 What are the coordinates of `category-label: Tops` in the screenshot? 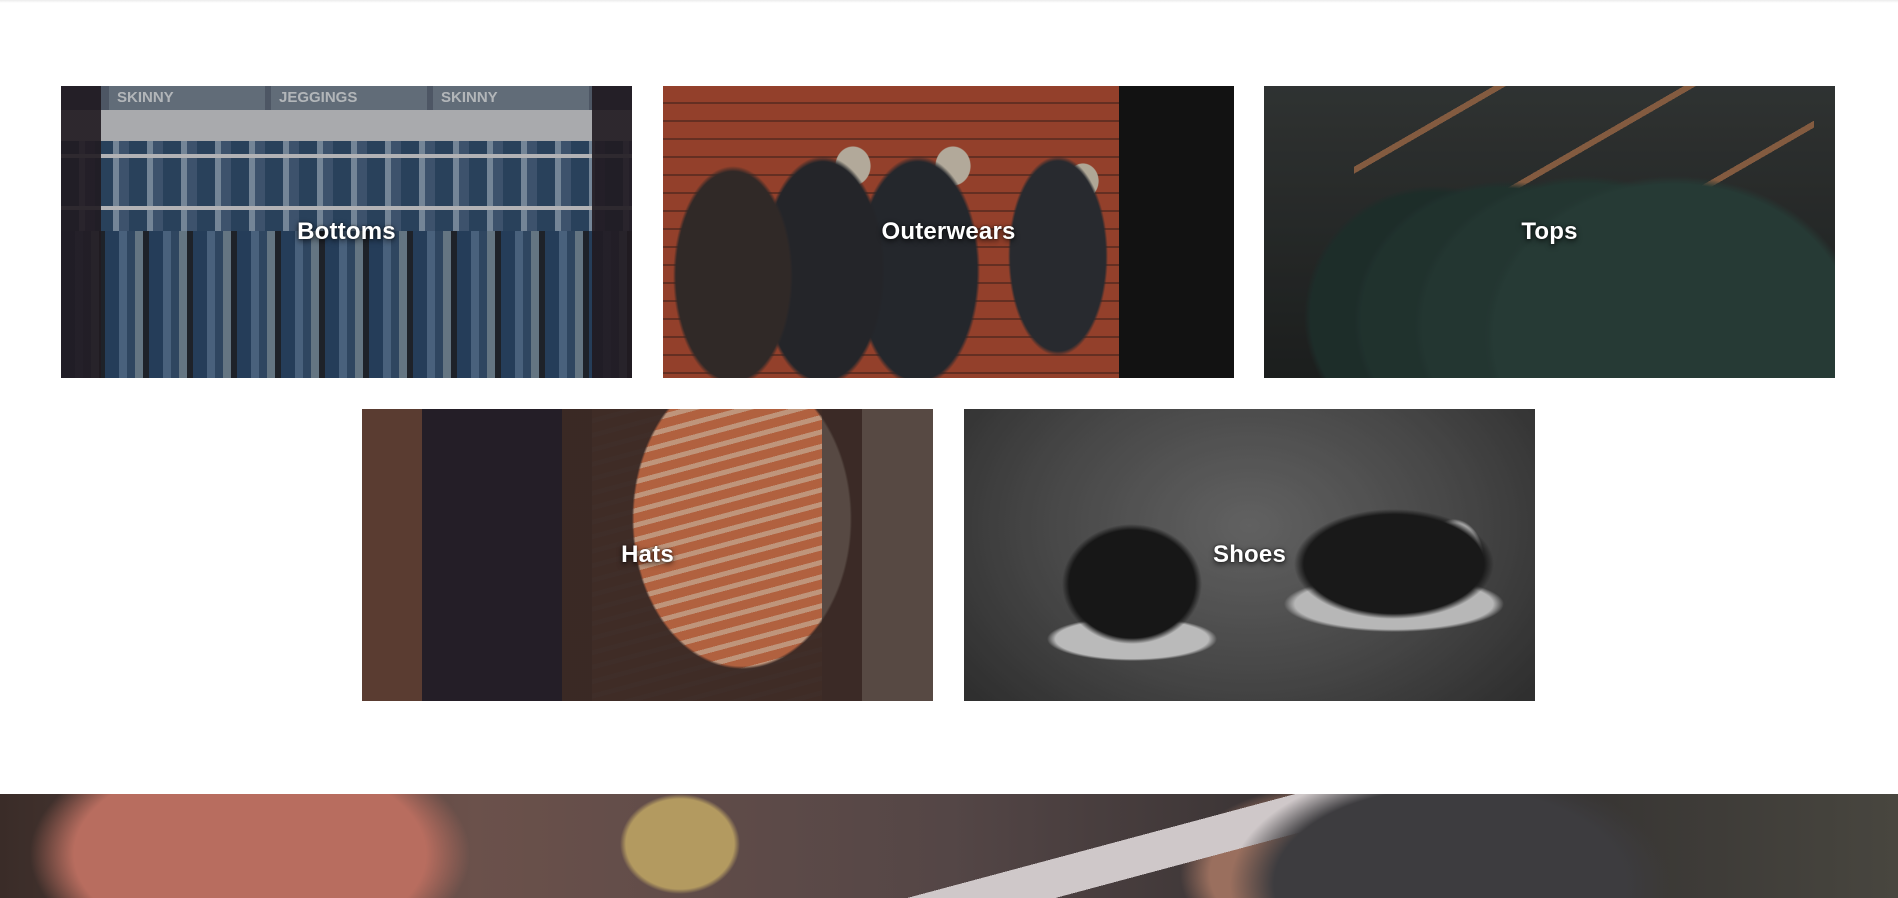 It's located at (1549, 231).